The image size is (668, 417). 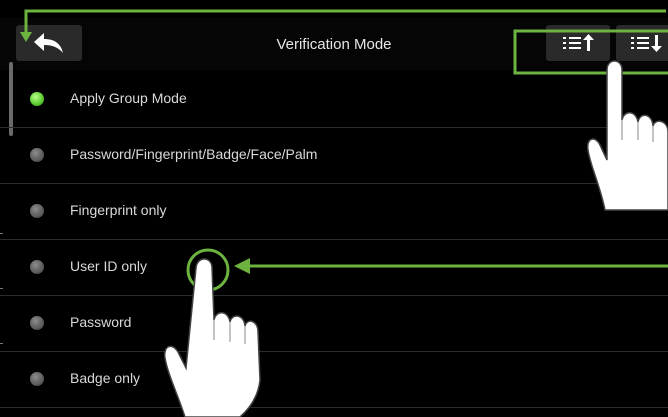 What do you see at coordinates (37, 99) in the screenshot?
I see `radio-selected-icon` at bounding box center [37, 99].